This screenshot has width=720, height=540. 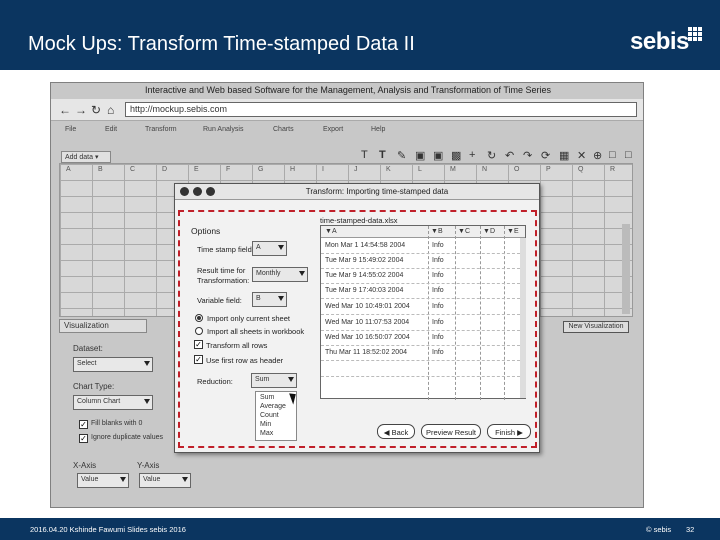 What do you see at coordinates (485, 169) in the screenshot?
I see `col-header: N` at bounding box center [485, 169].